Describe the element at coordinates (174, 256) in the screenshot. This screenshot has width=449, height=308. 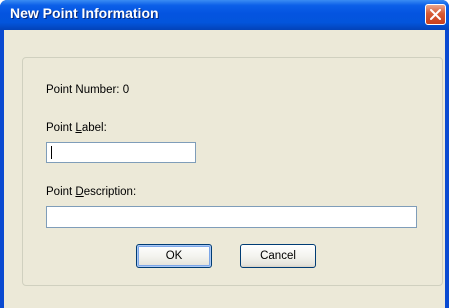
I see `ok-button: OK` at that location.